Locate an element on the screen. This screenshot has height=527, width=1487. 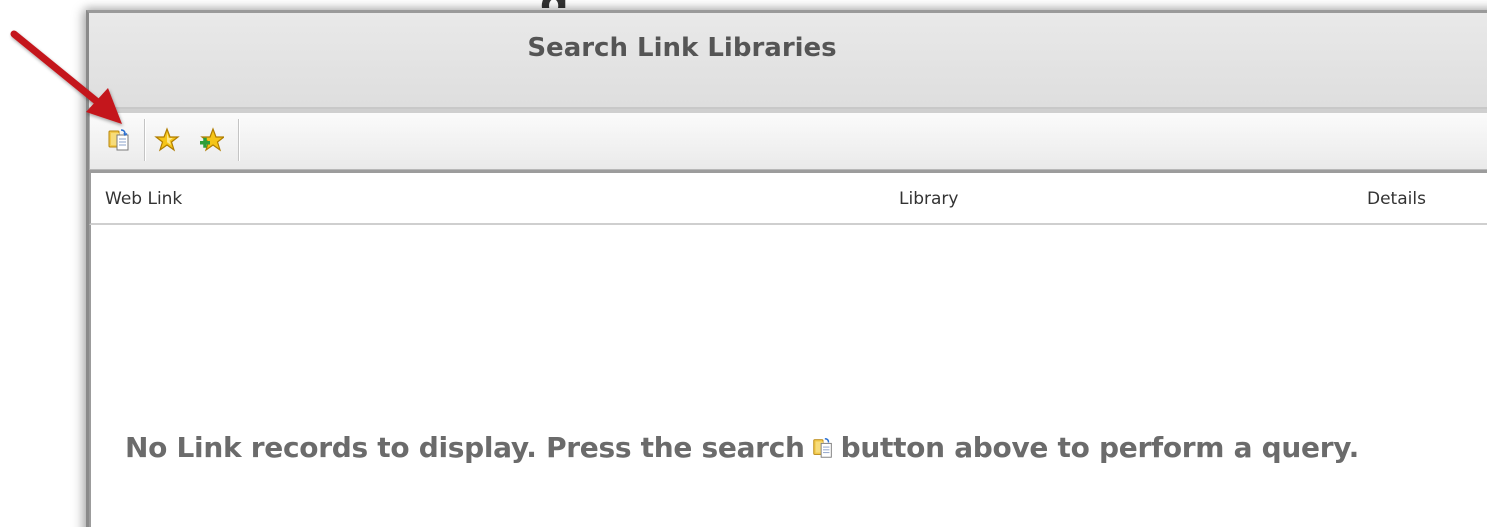
column-header-details: Details is located at coordinates (1396, 199).